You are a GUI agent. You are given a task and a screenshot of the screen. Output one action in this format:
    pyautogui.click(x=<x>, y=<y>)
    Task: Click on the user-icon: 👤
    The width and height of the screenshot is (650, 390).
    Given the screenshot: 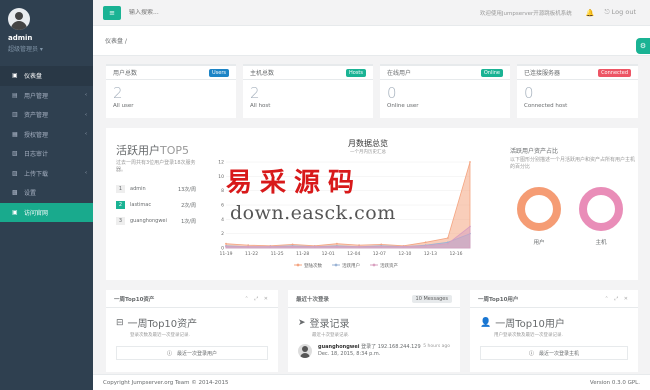 What is the action you would take?
    pyautogui.click(x=486, y=322)
    